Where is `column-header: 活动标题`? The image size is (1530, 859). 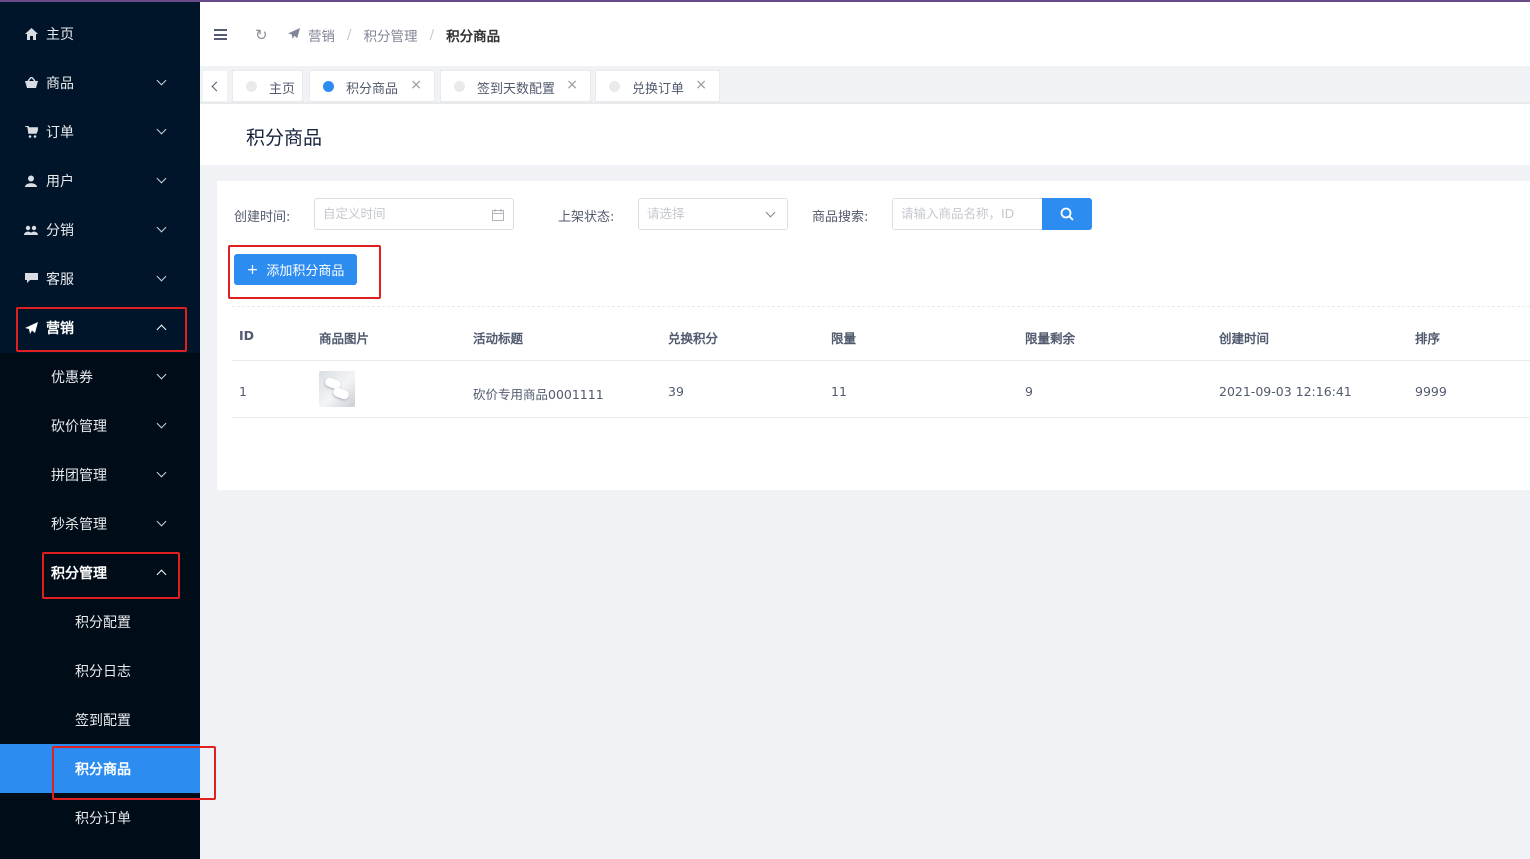
column-header: 活动标题 is located at coordinates (498, 338).